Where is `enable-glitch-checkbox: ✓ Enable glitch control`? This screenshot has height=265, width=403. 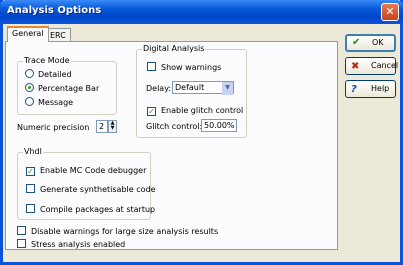
enable-glitch-checkbox: ✓ Enable glitch control is located at coordinates (195, 110).